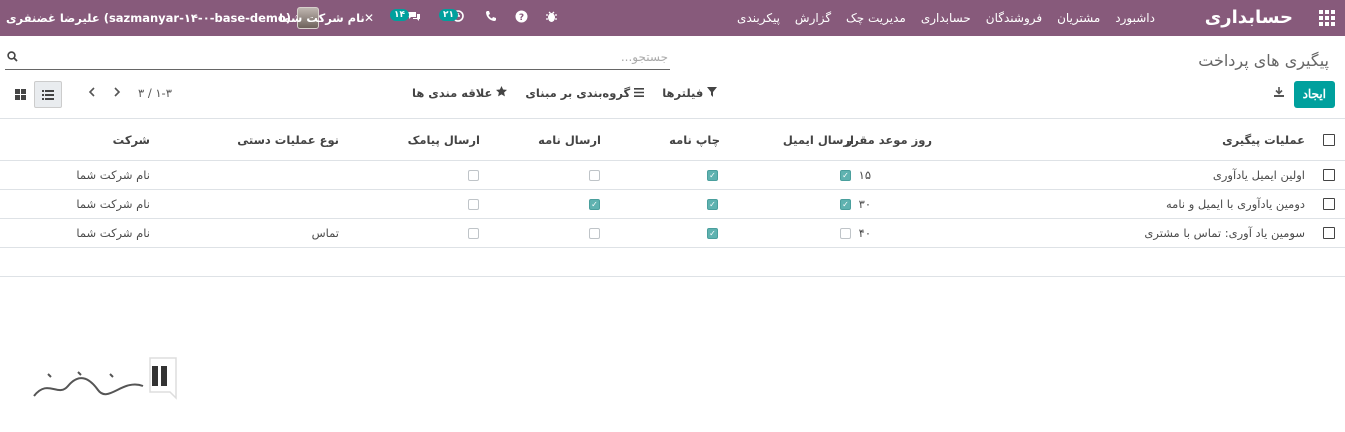 The image size is (1345, 432). Describe the element at coordinates (117, 94) in the screenshot. I see `pager-previous-icon` at that location.